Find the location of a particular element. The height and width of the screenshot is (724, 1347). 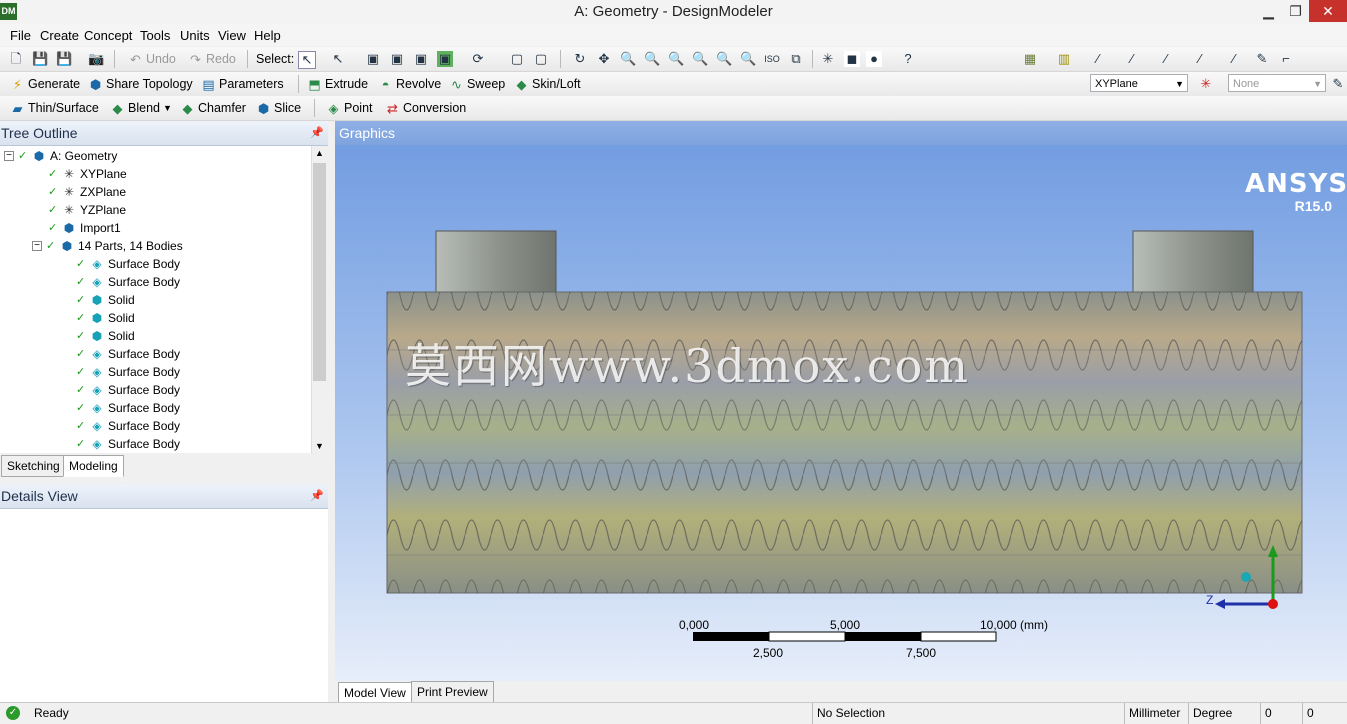

save-icon: 💾 is located at coordinates (40, 59).